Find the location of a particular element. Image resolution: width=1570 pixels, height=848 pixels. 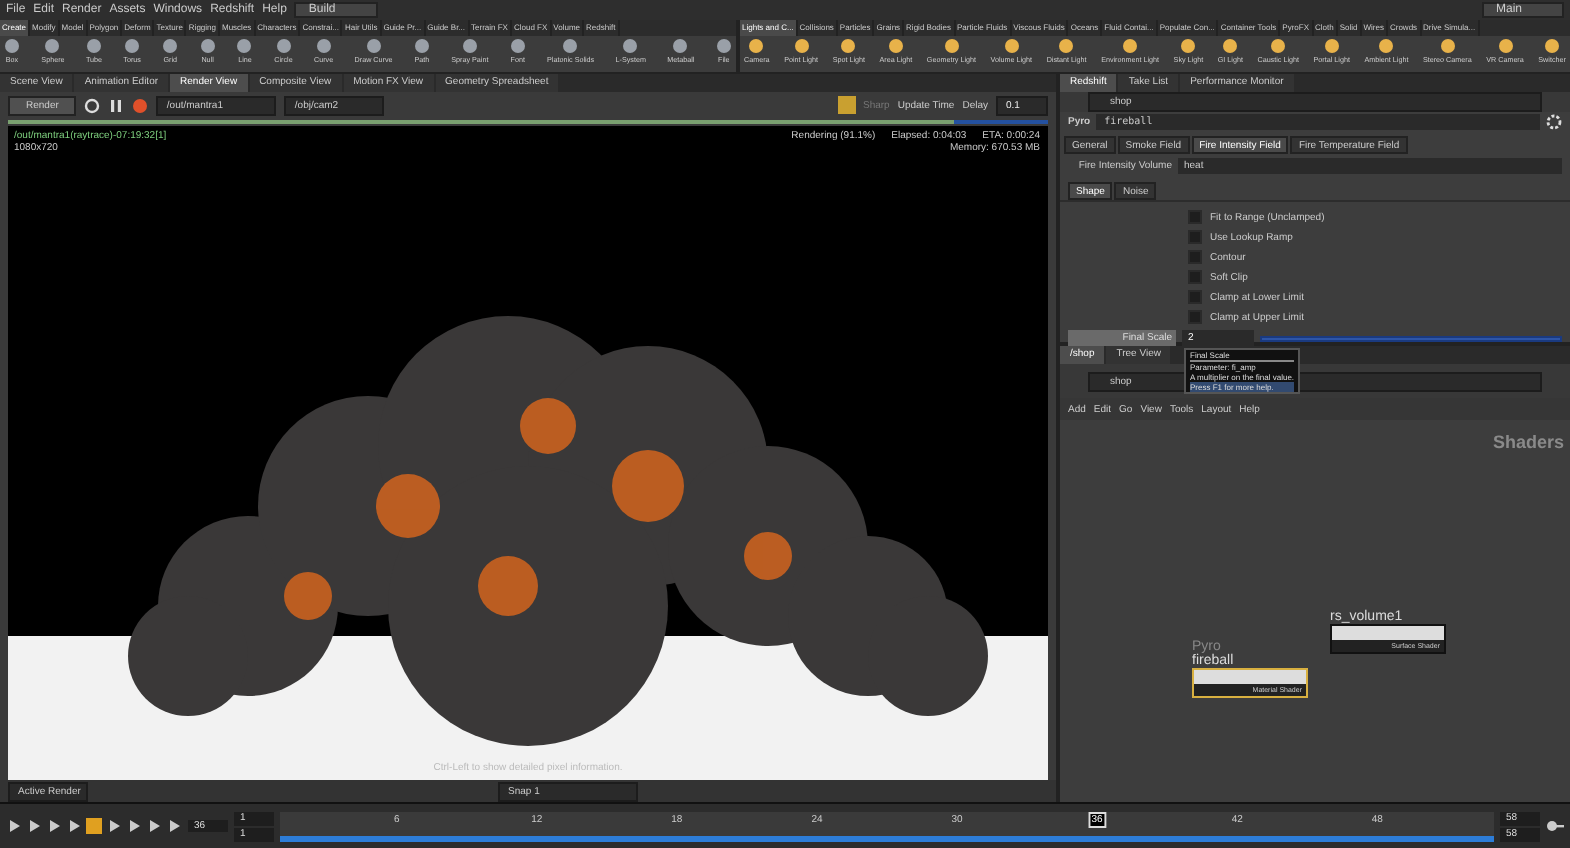

settings-icon is located at coordinates (1554, 122).